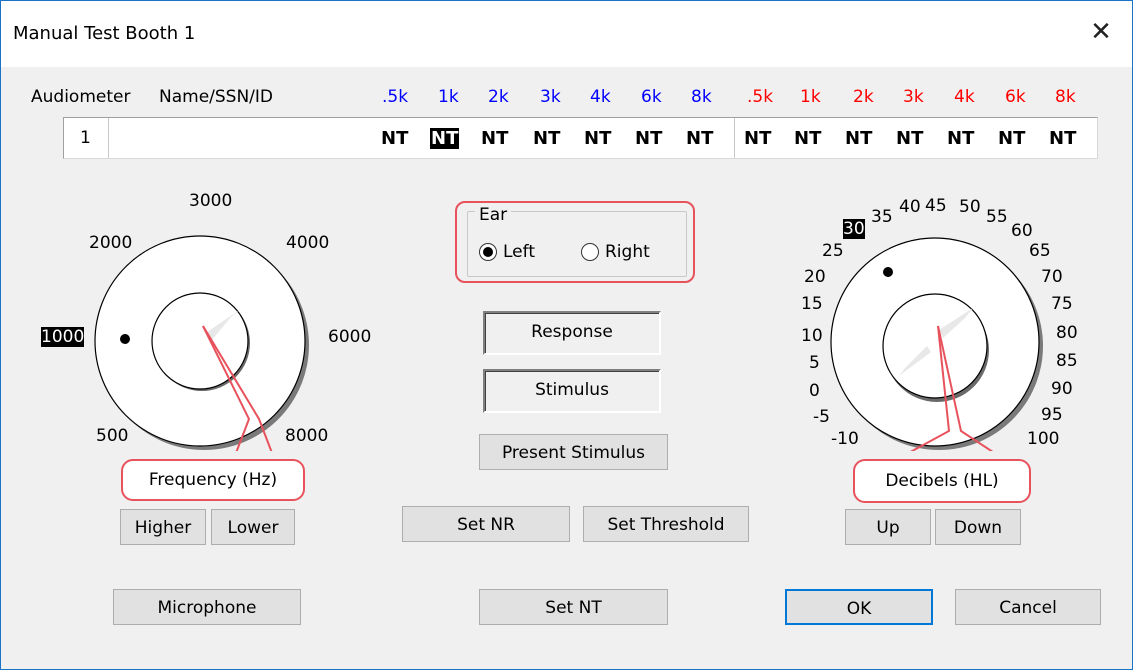  What do you see at coordinates (486, 524) in the screenshot?
I see `set-nr-button: Set NR` at bounding box center [486, 524].